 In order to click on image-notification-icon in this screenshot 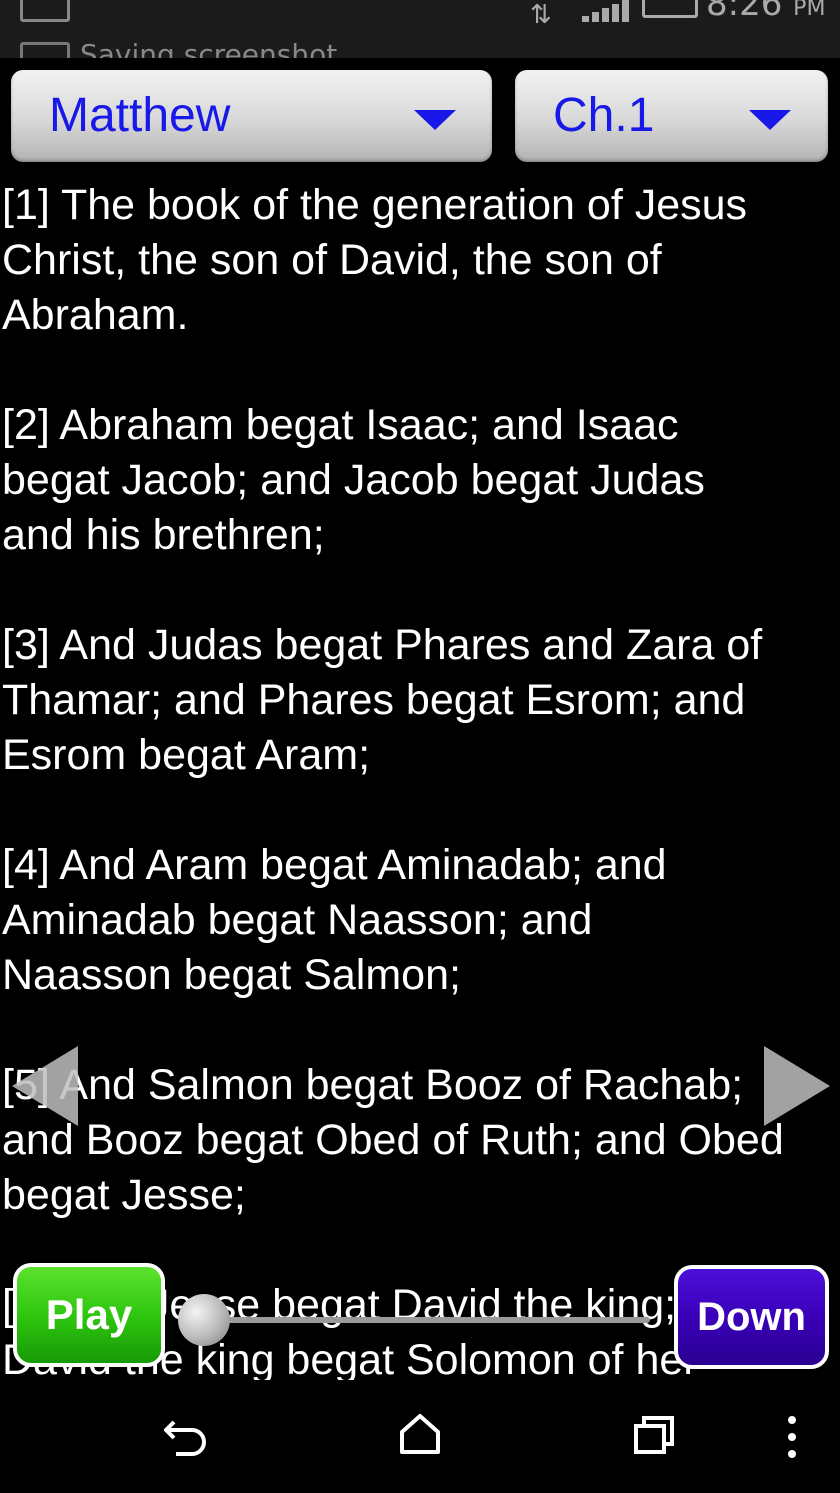, I will do `click(45, 11)`.